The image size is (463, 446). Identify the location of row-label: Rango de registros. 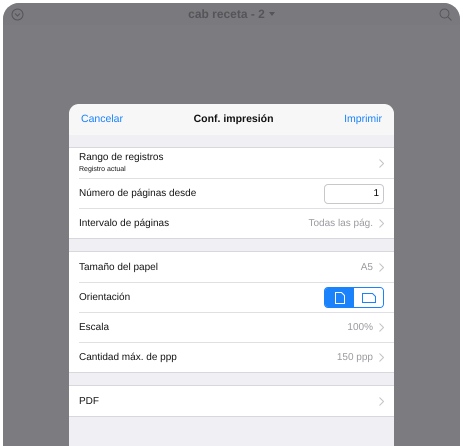
(121, 158).